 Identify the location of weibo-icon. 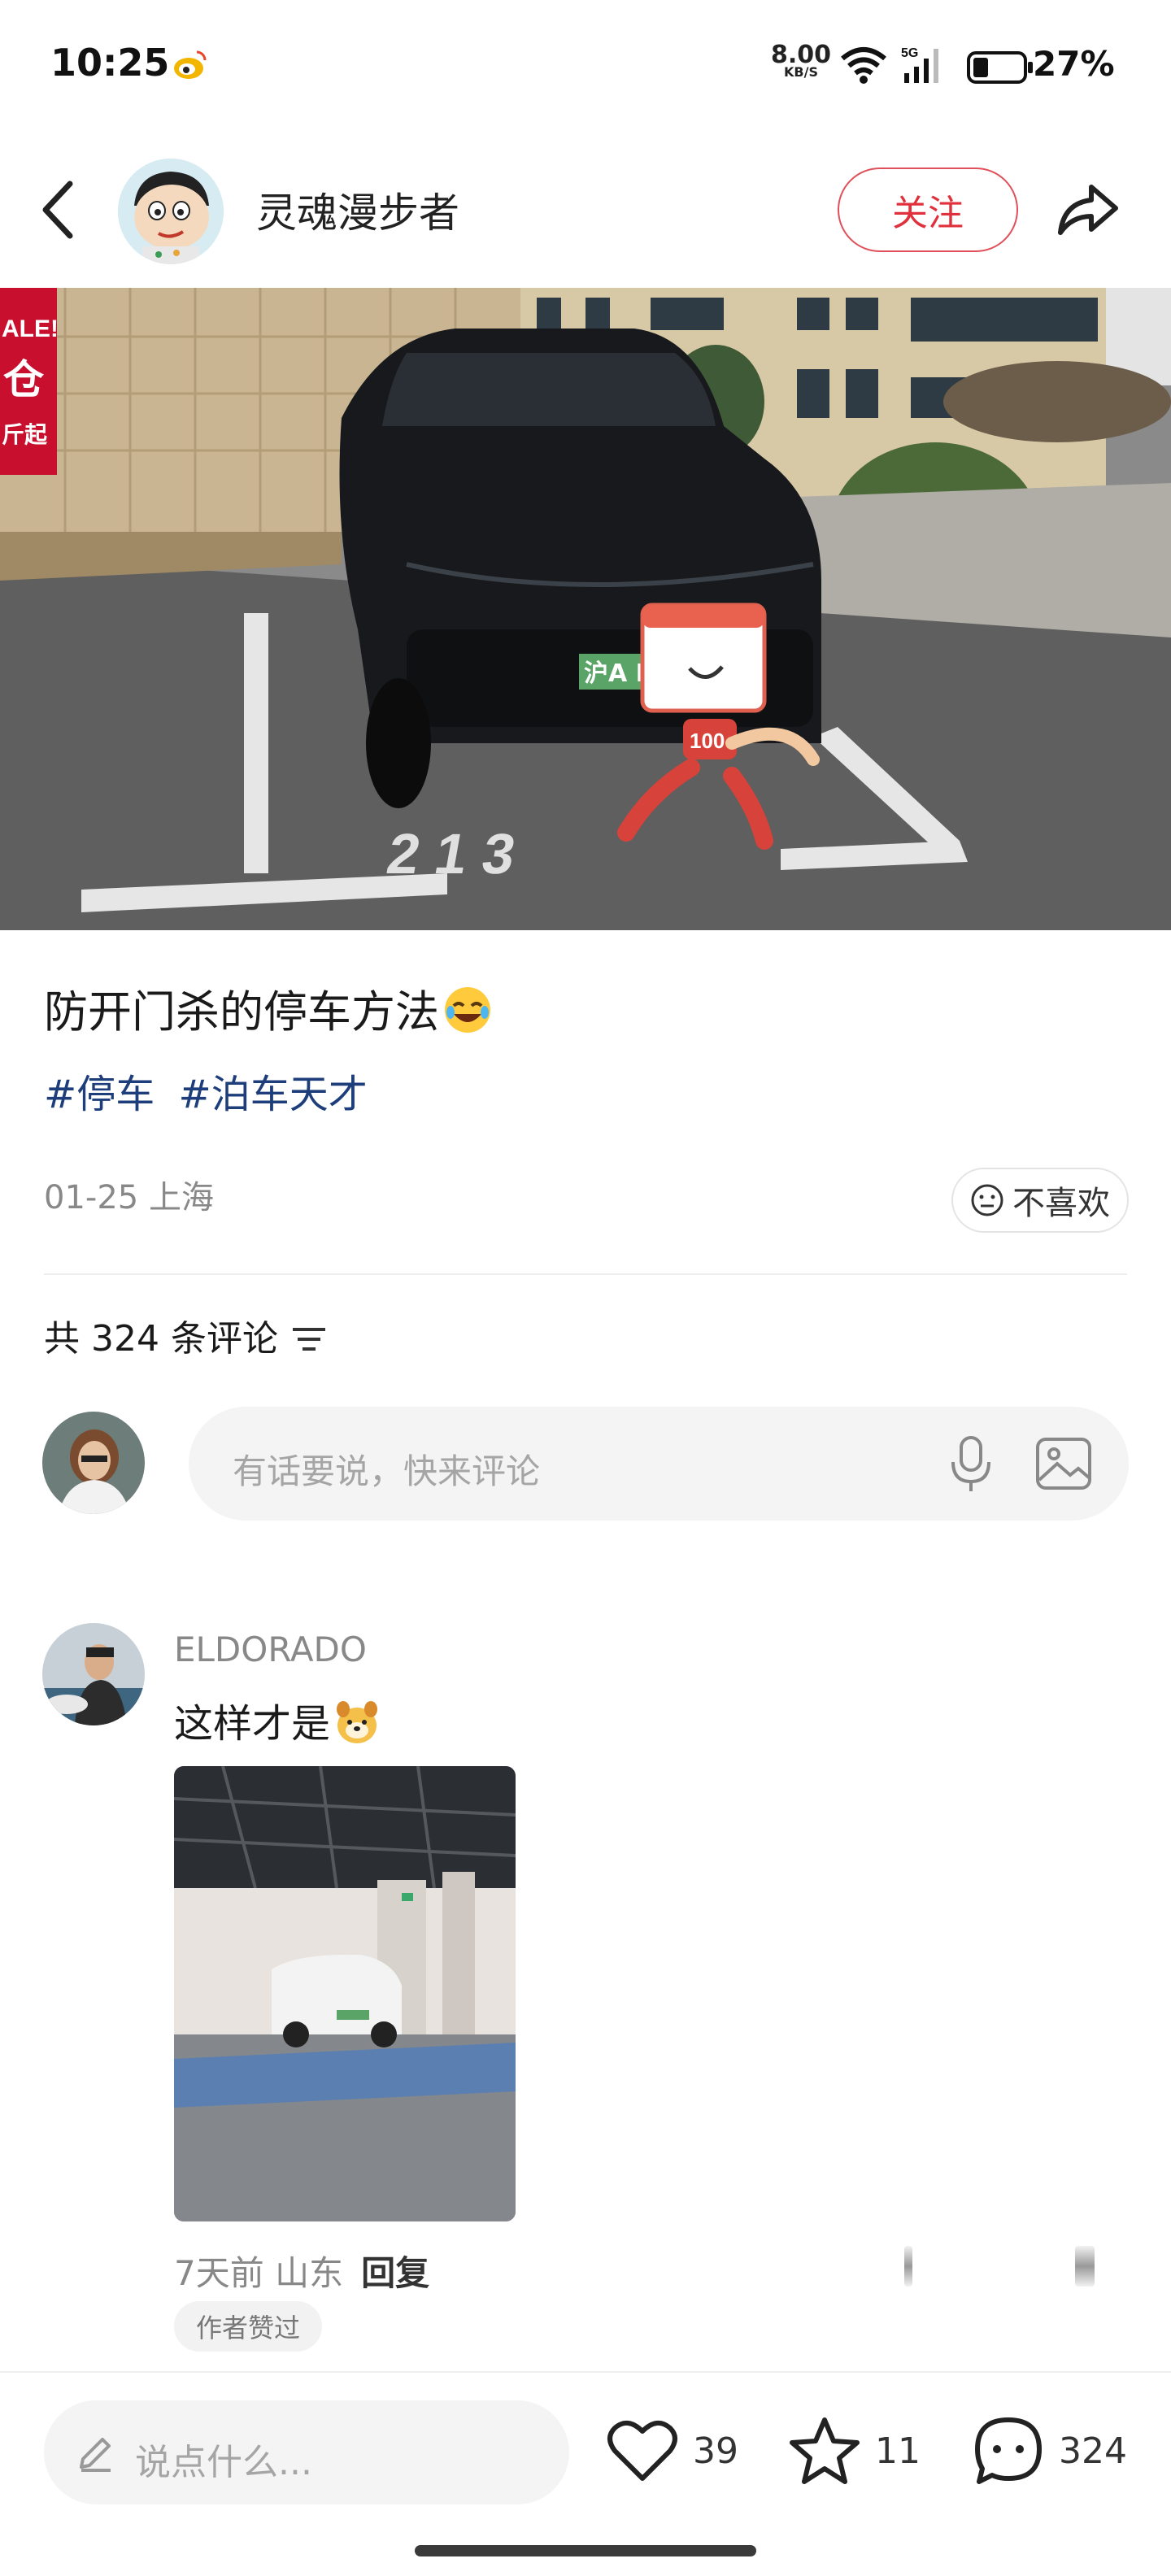
(190, 64).